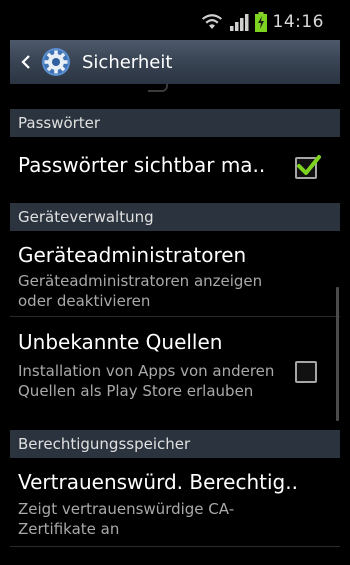 This screenshot has height=565, width=350. I want to click on passwords-visible-checkbox, so click(308, 167).